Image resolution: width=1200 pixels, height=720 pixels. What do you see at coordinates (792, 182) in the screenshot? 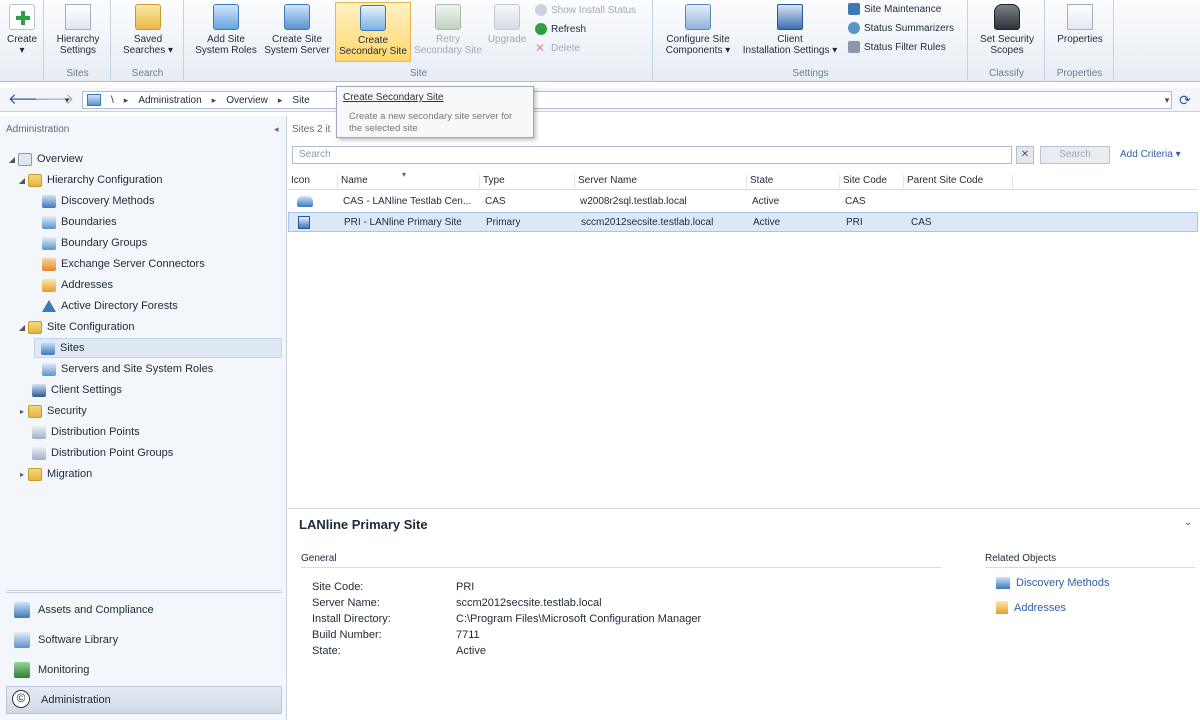
I see `column-header-state: State` at bounding box center [792, 182].